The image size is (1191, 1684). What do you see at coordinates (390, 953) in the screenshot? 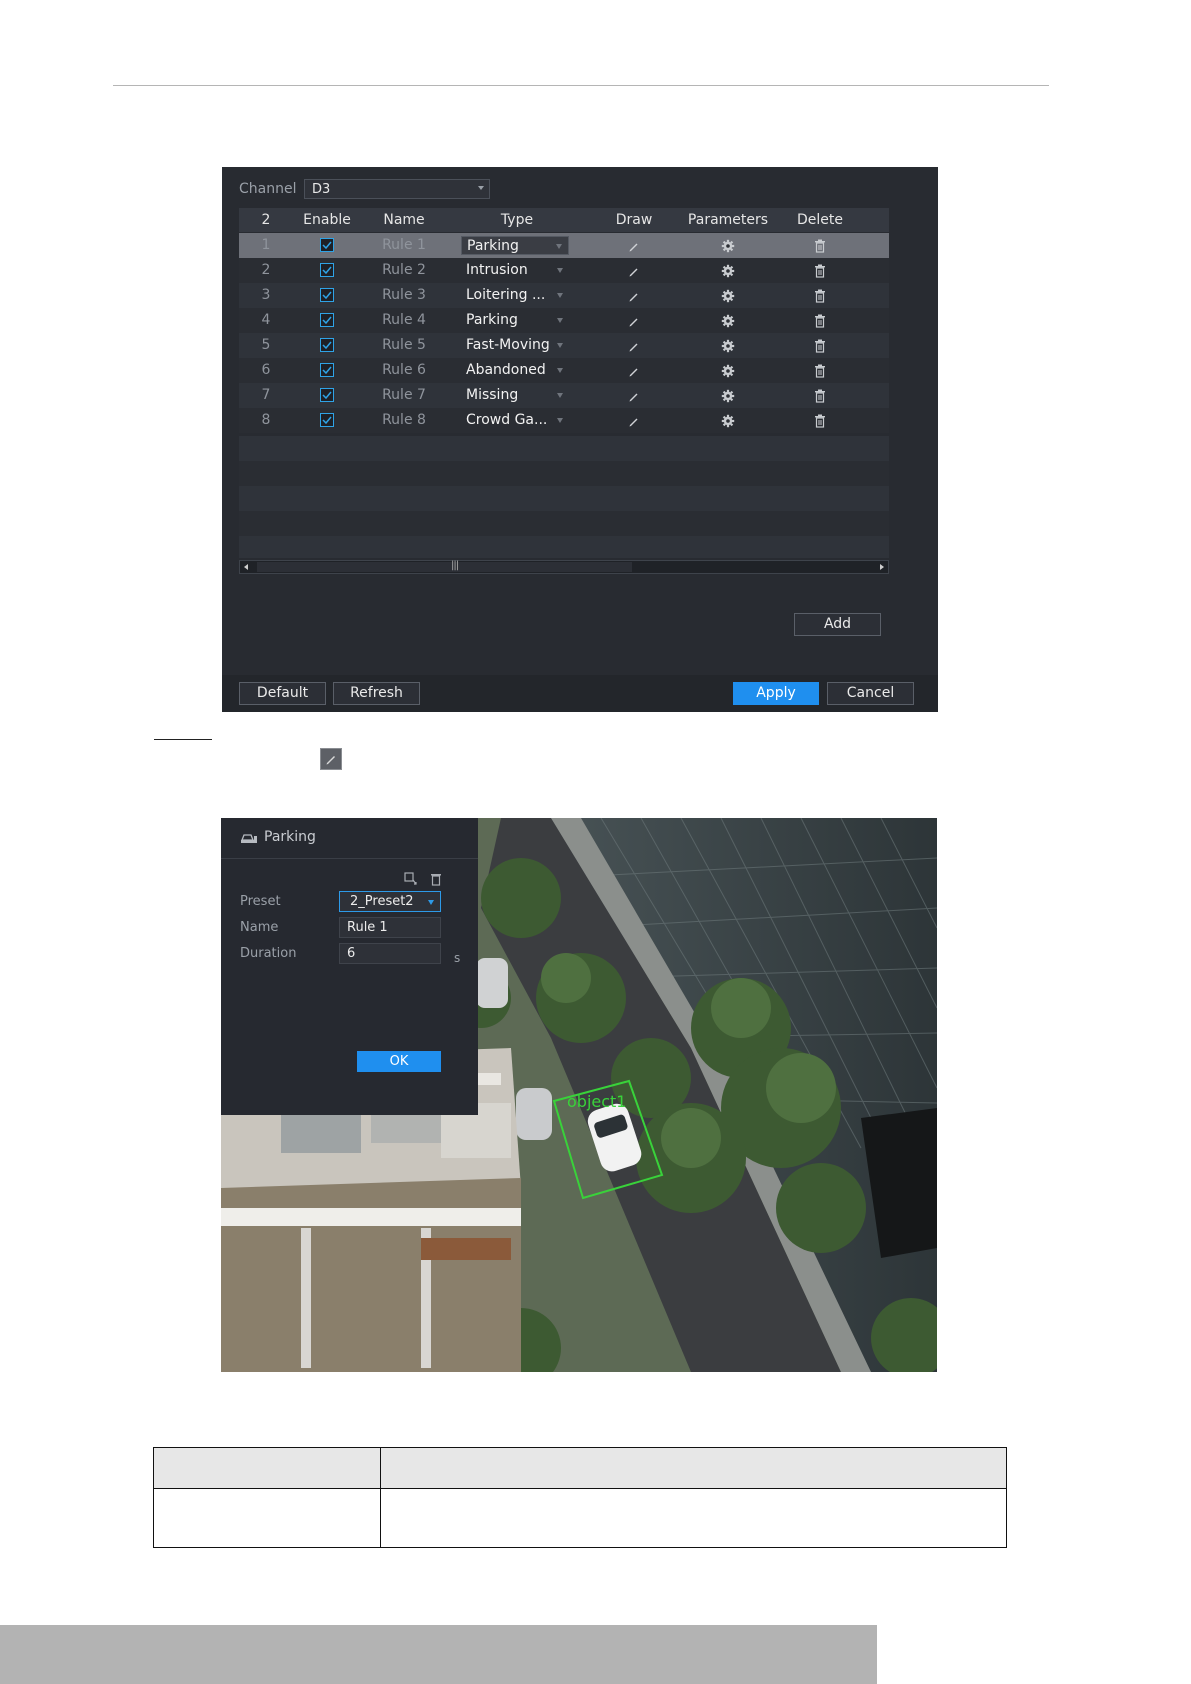
I see `duration-input: 6` at bounding box center [390, 953].